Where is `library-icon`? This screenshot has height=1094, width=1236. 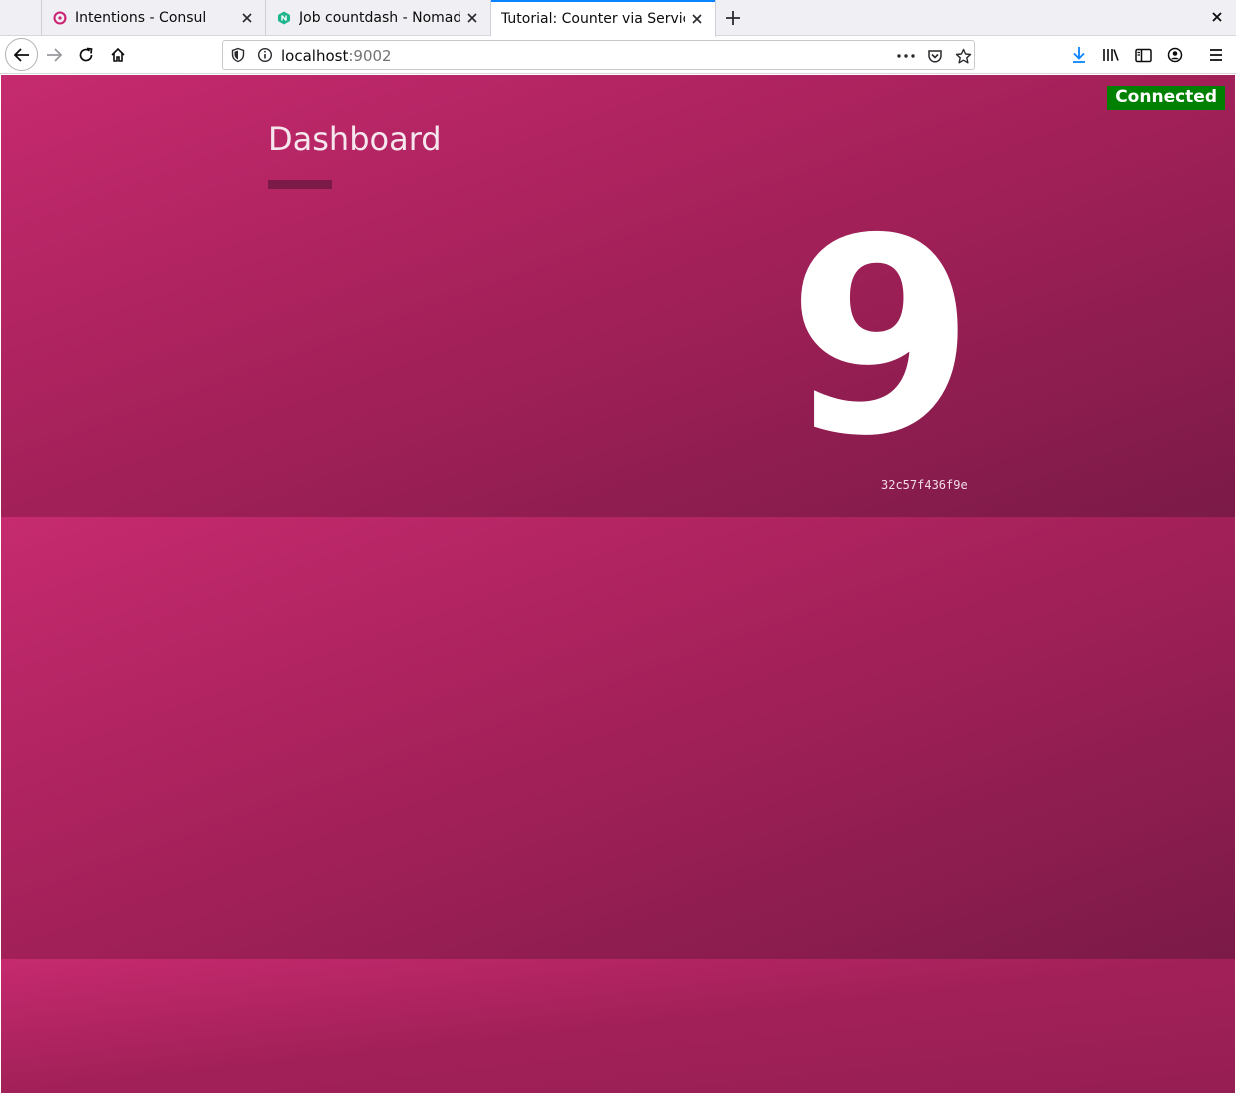
library-icon is located at coordinates (1111, 55).